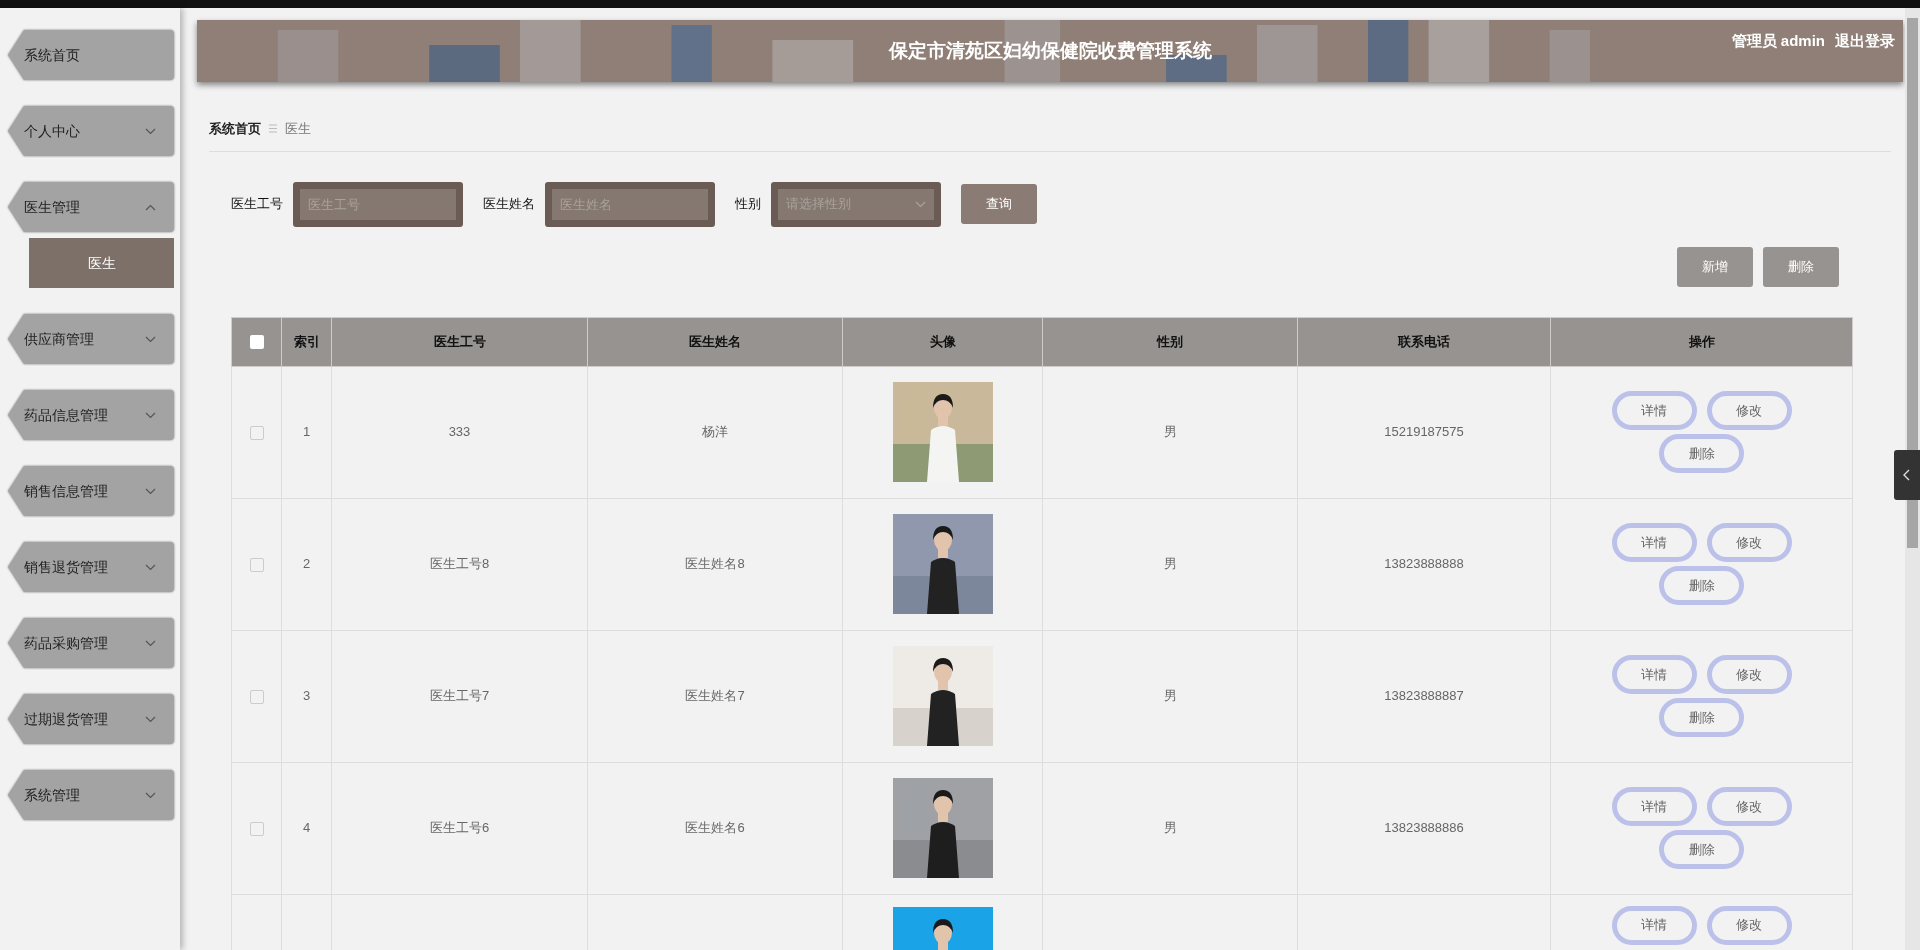 Image resolution: width=1920 pixels, height=950 pixels. Describe the element at coordinates (235, 129) in the screenshot. I see `breadcrumb-item: 系统首页` at that location.